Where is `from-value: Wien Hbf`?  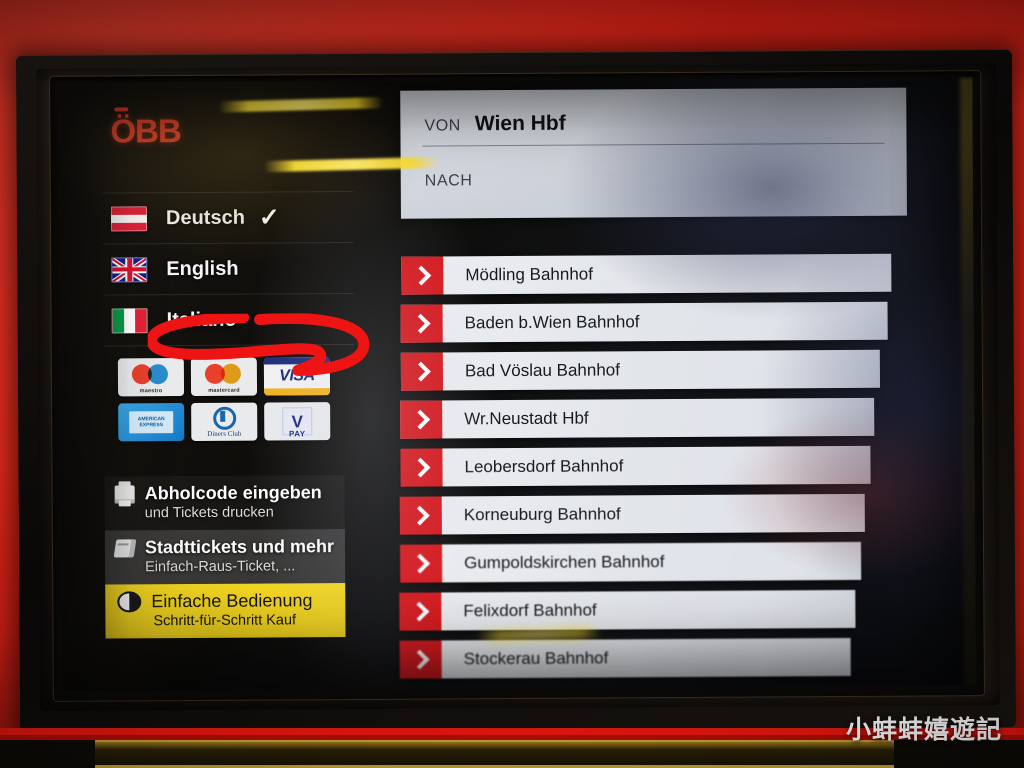
from-value: Wien Hbf is located at coordinates (520, 123).